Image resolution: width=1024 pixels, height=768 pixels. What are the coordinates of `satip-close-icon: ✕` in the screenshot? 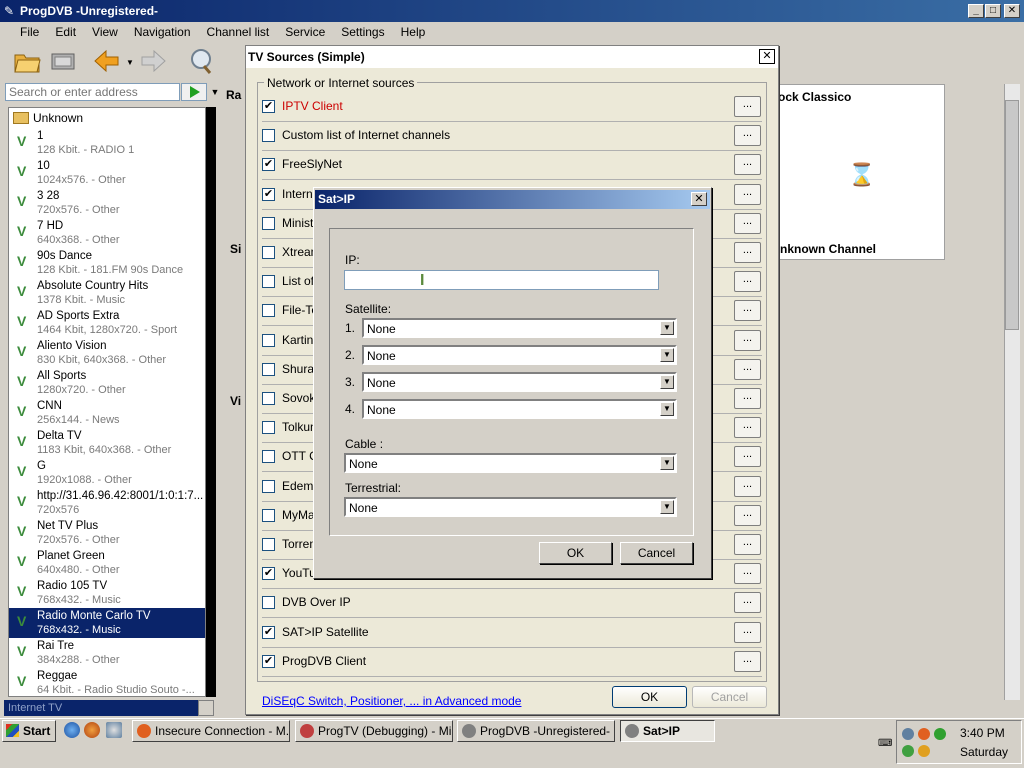 It's located at (699, 199).